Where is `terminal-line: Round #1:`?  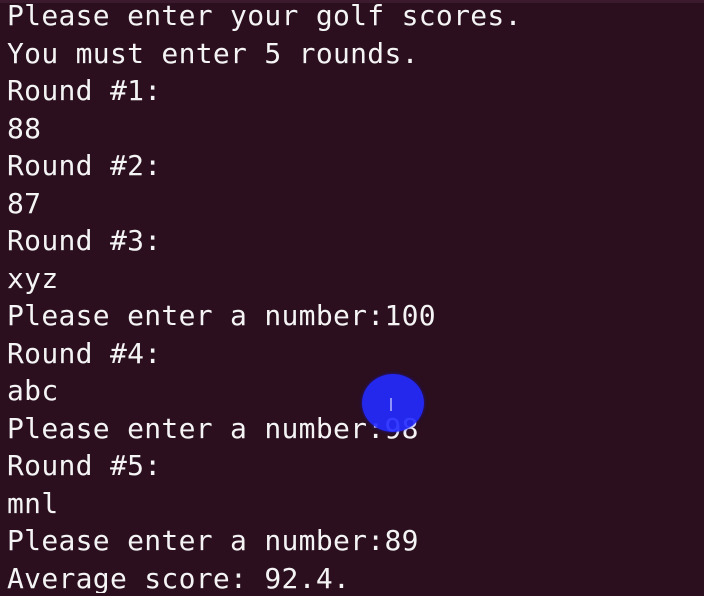
terminal-line: Round #1: is located at coordinates (84, 90).